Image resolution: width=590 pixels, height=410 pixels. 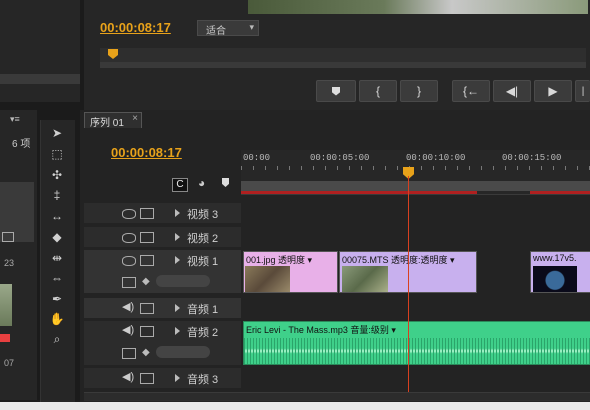 What do you see at coordinates (532, 158) in the screenshot?
I see `ruler-label-3: 00:00:15:00` at bounding box center [532, 158].